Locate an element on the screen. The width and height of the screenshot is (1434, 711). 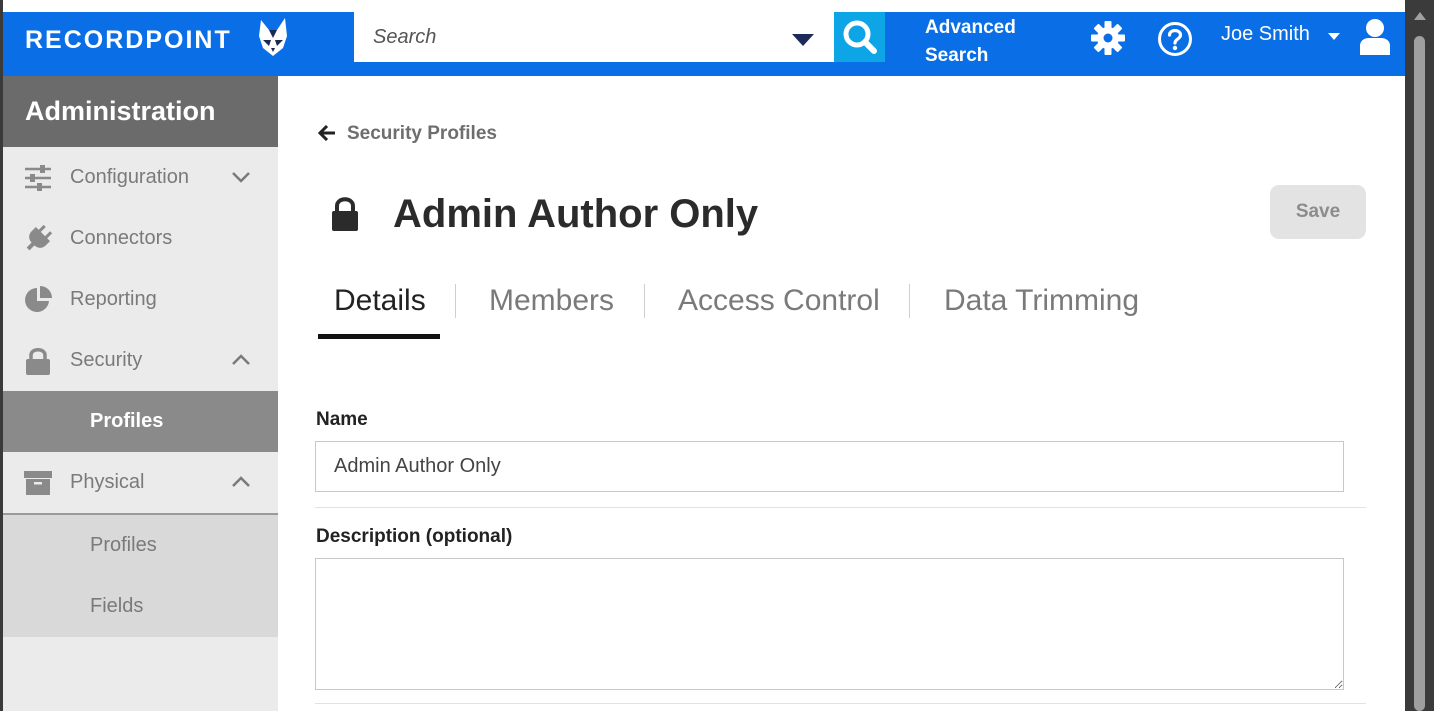
window-top-strip is located at coordinates (717, 6).